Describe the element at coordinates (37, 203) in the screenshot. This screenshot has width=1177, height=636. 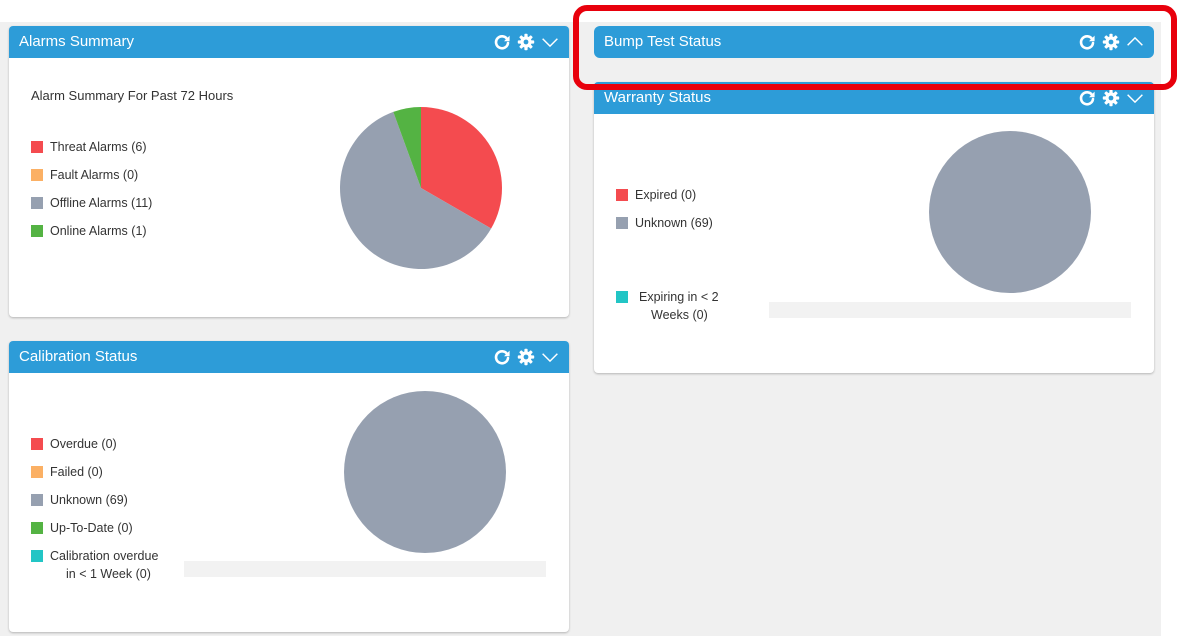
I see `offline-swatch` at that location.